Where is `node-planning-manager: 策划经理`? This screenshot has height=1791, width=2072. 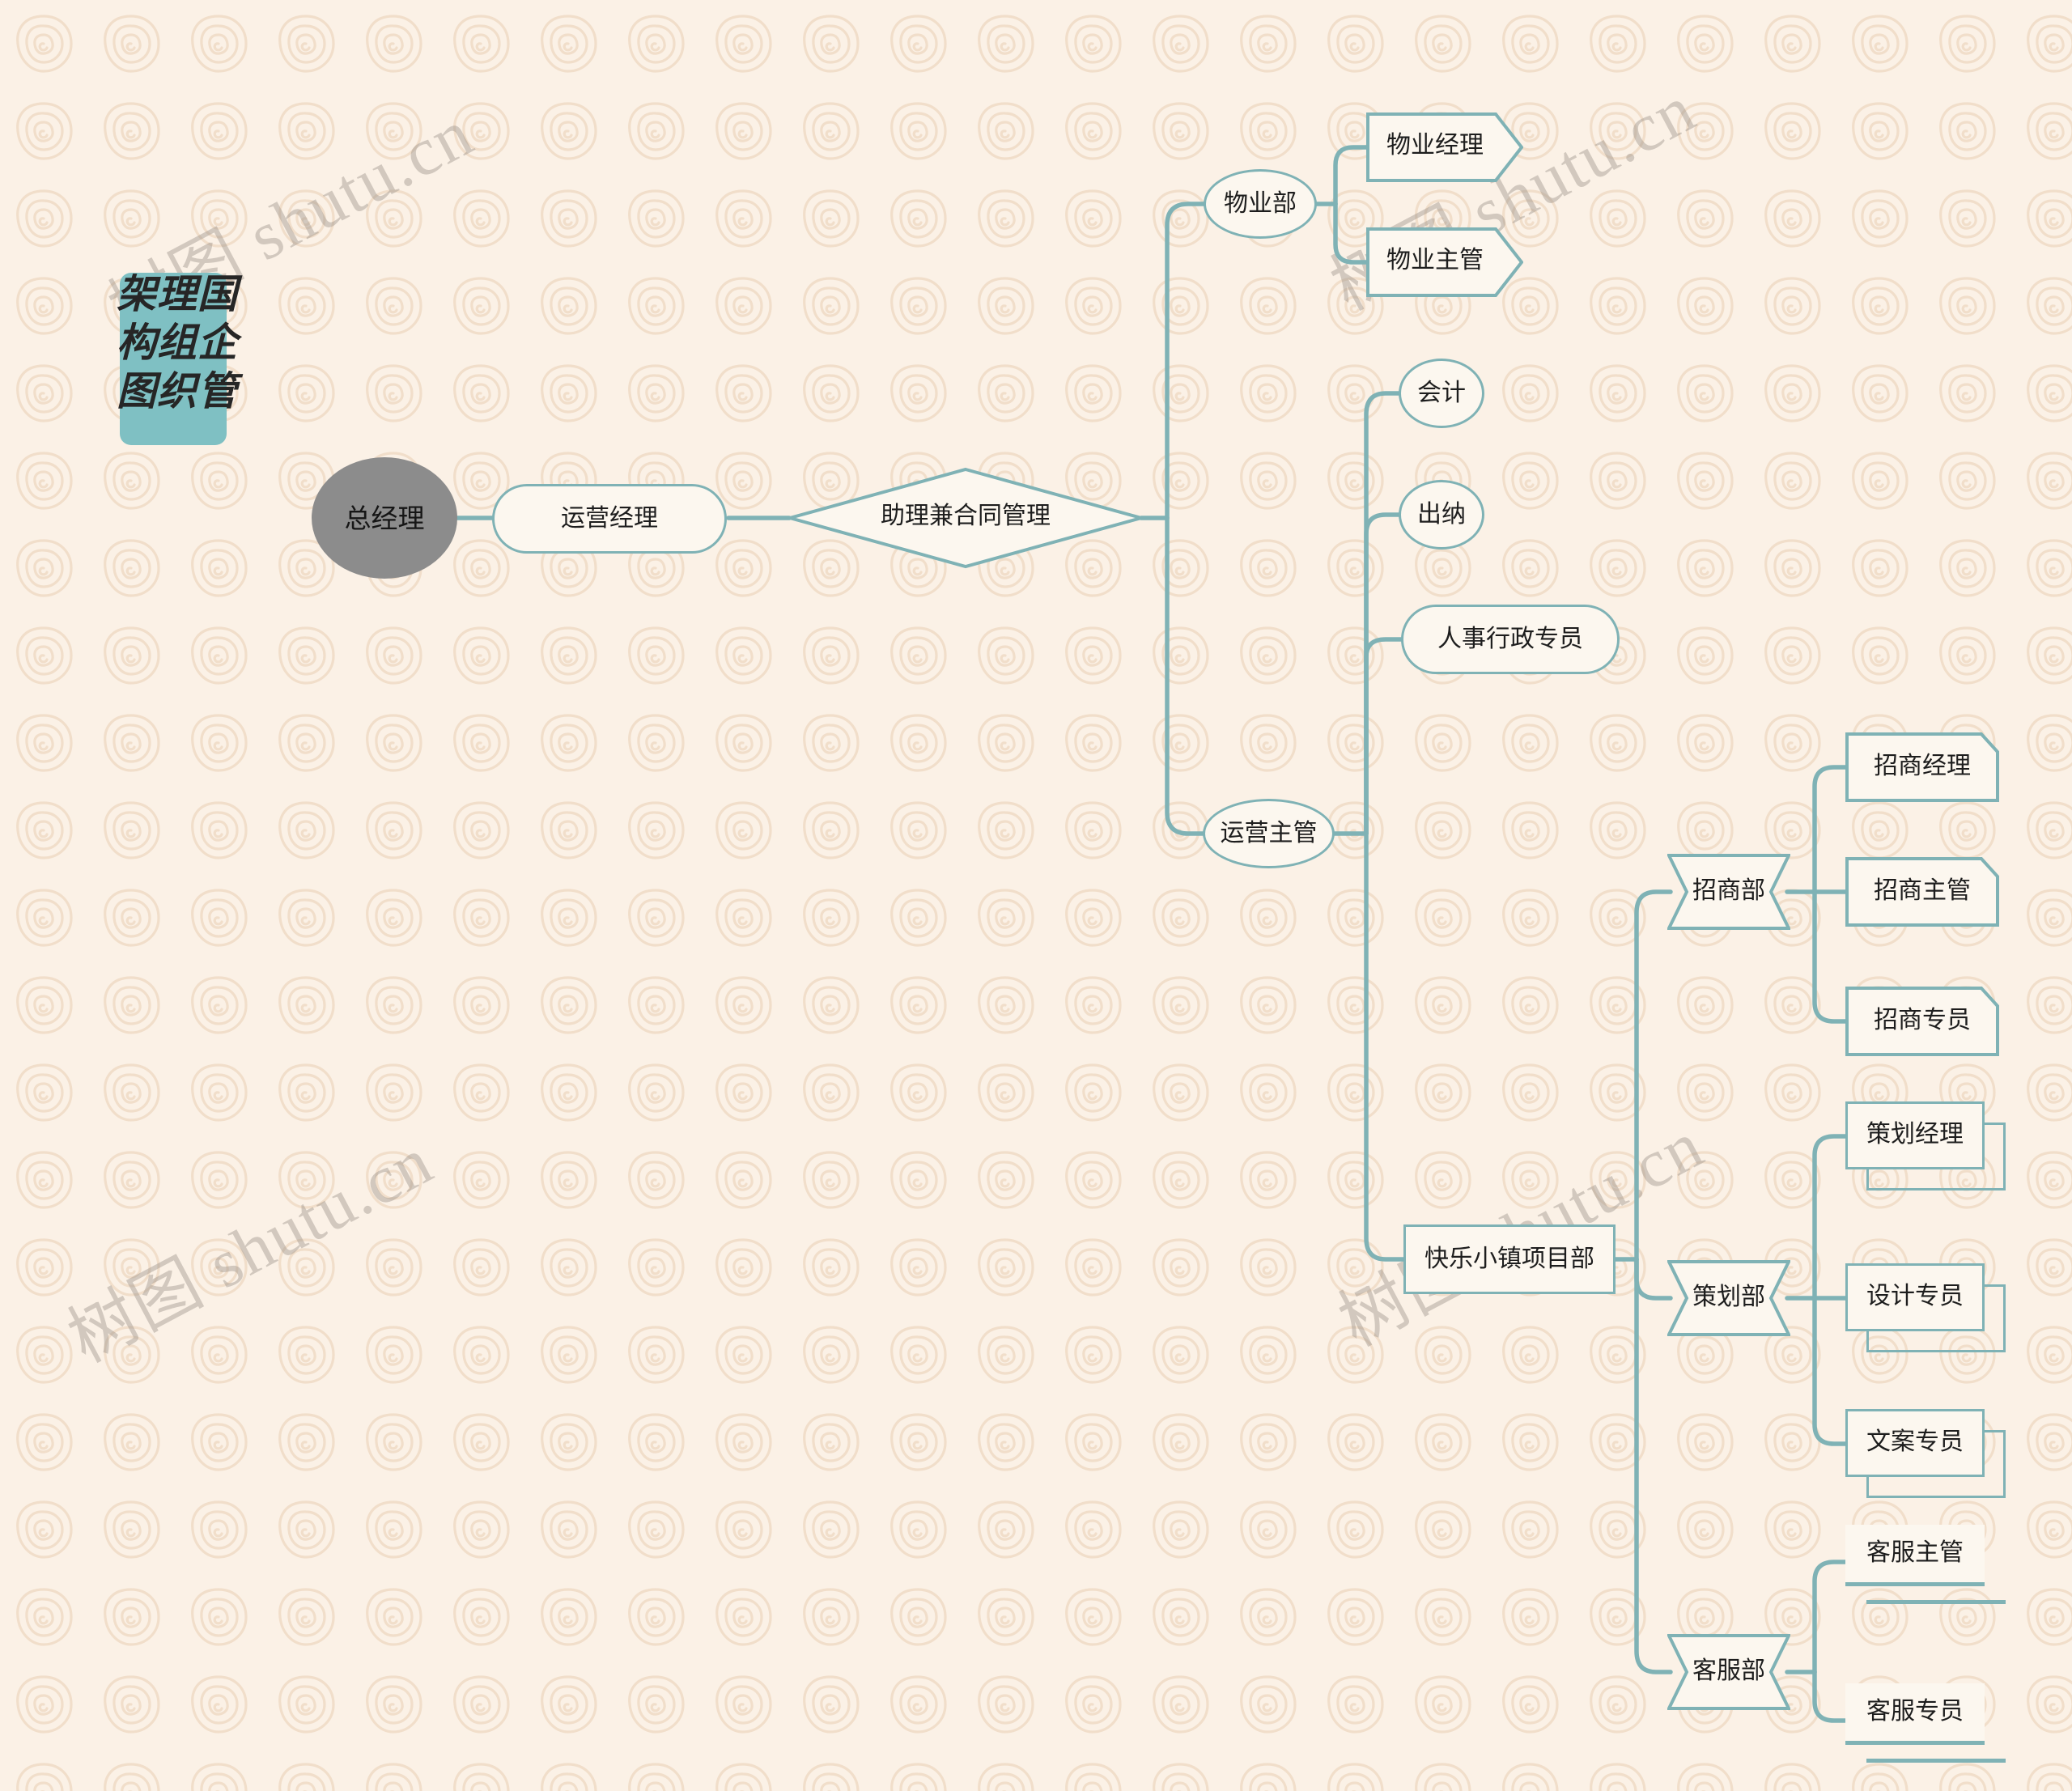
node-planning-manager: 策划经理 is located at coordinates (1925, 1145).